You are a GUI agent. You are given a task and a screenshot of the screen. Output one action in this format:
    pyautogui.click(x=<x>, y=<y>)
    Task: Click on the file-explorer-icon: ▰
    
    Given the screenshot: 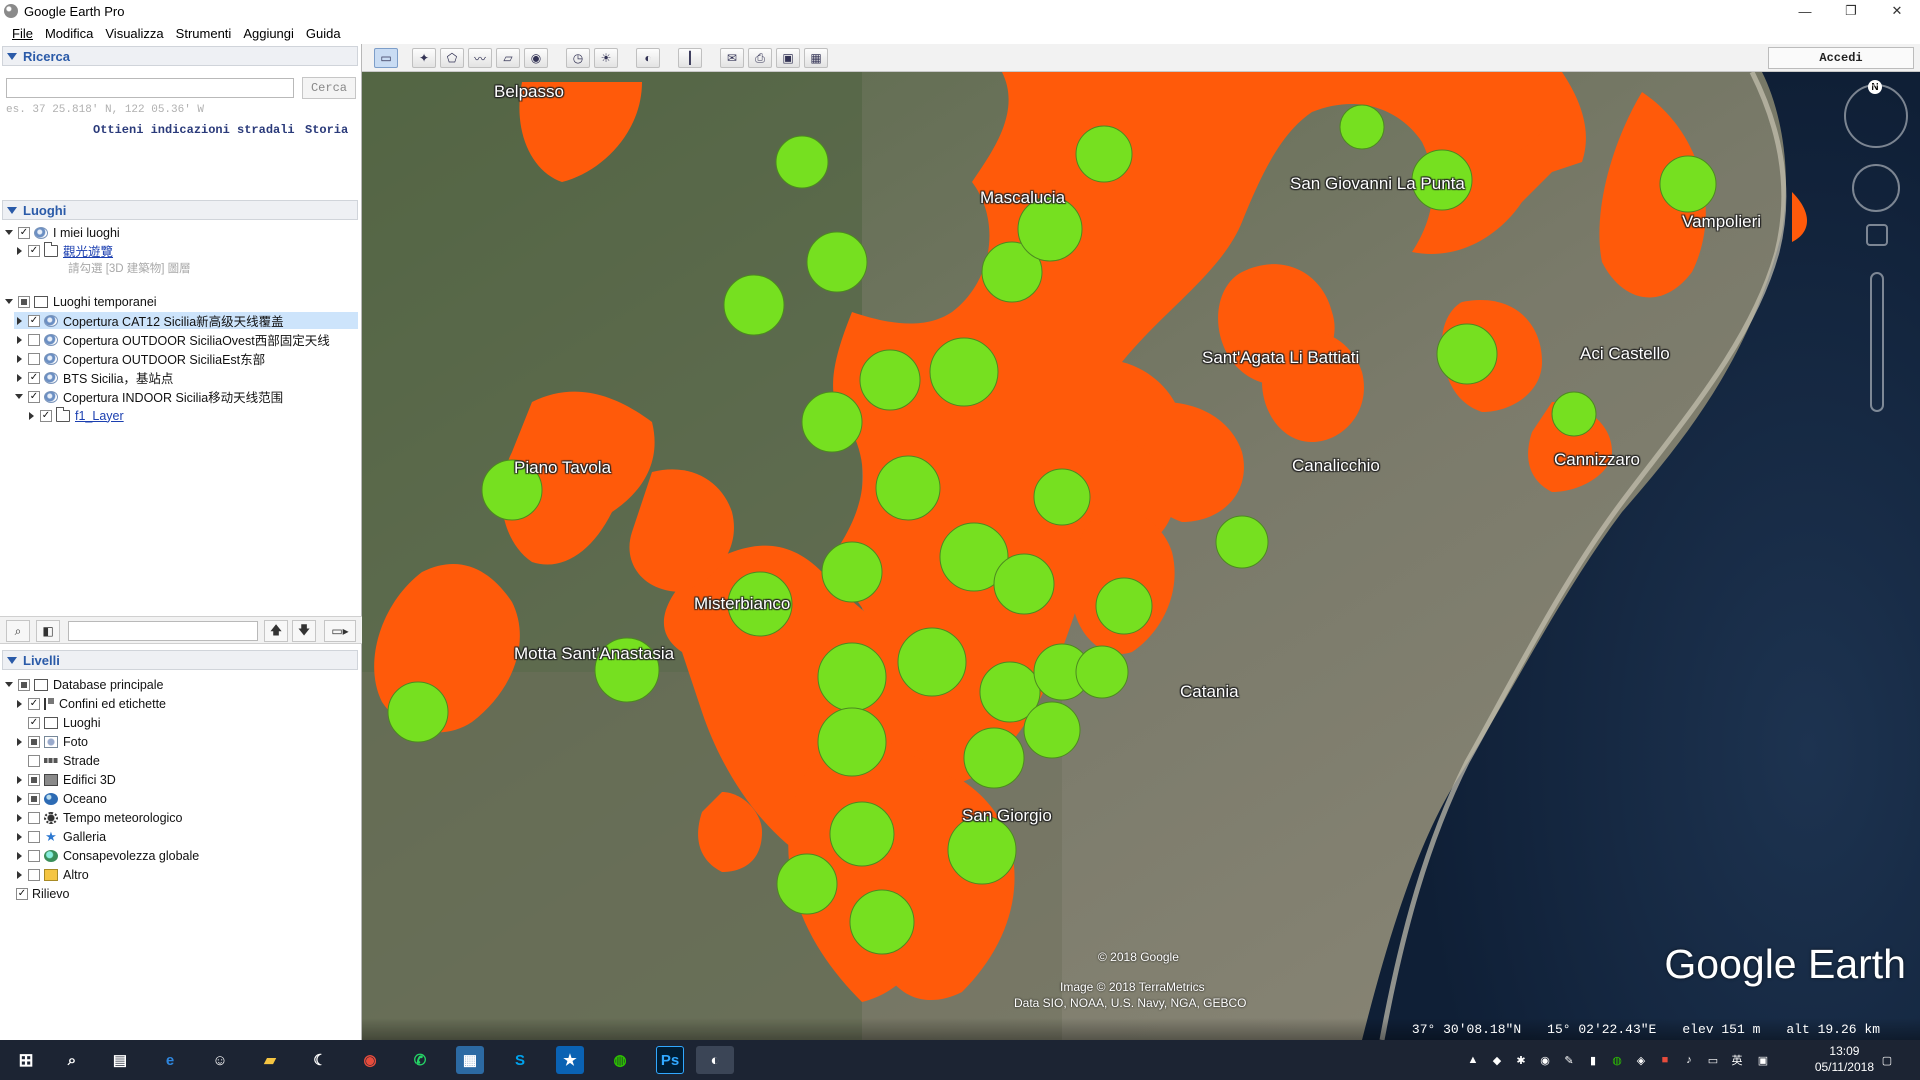 What is the action you would take?
    pyautogui.click(x=270, y=1060)
    